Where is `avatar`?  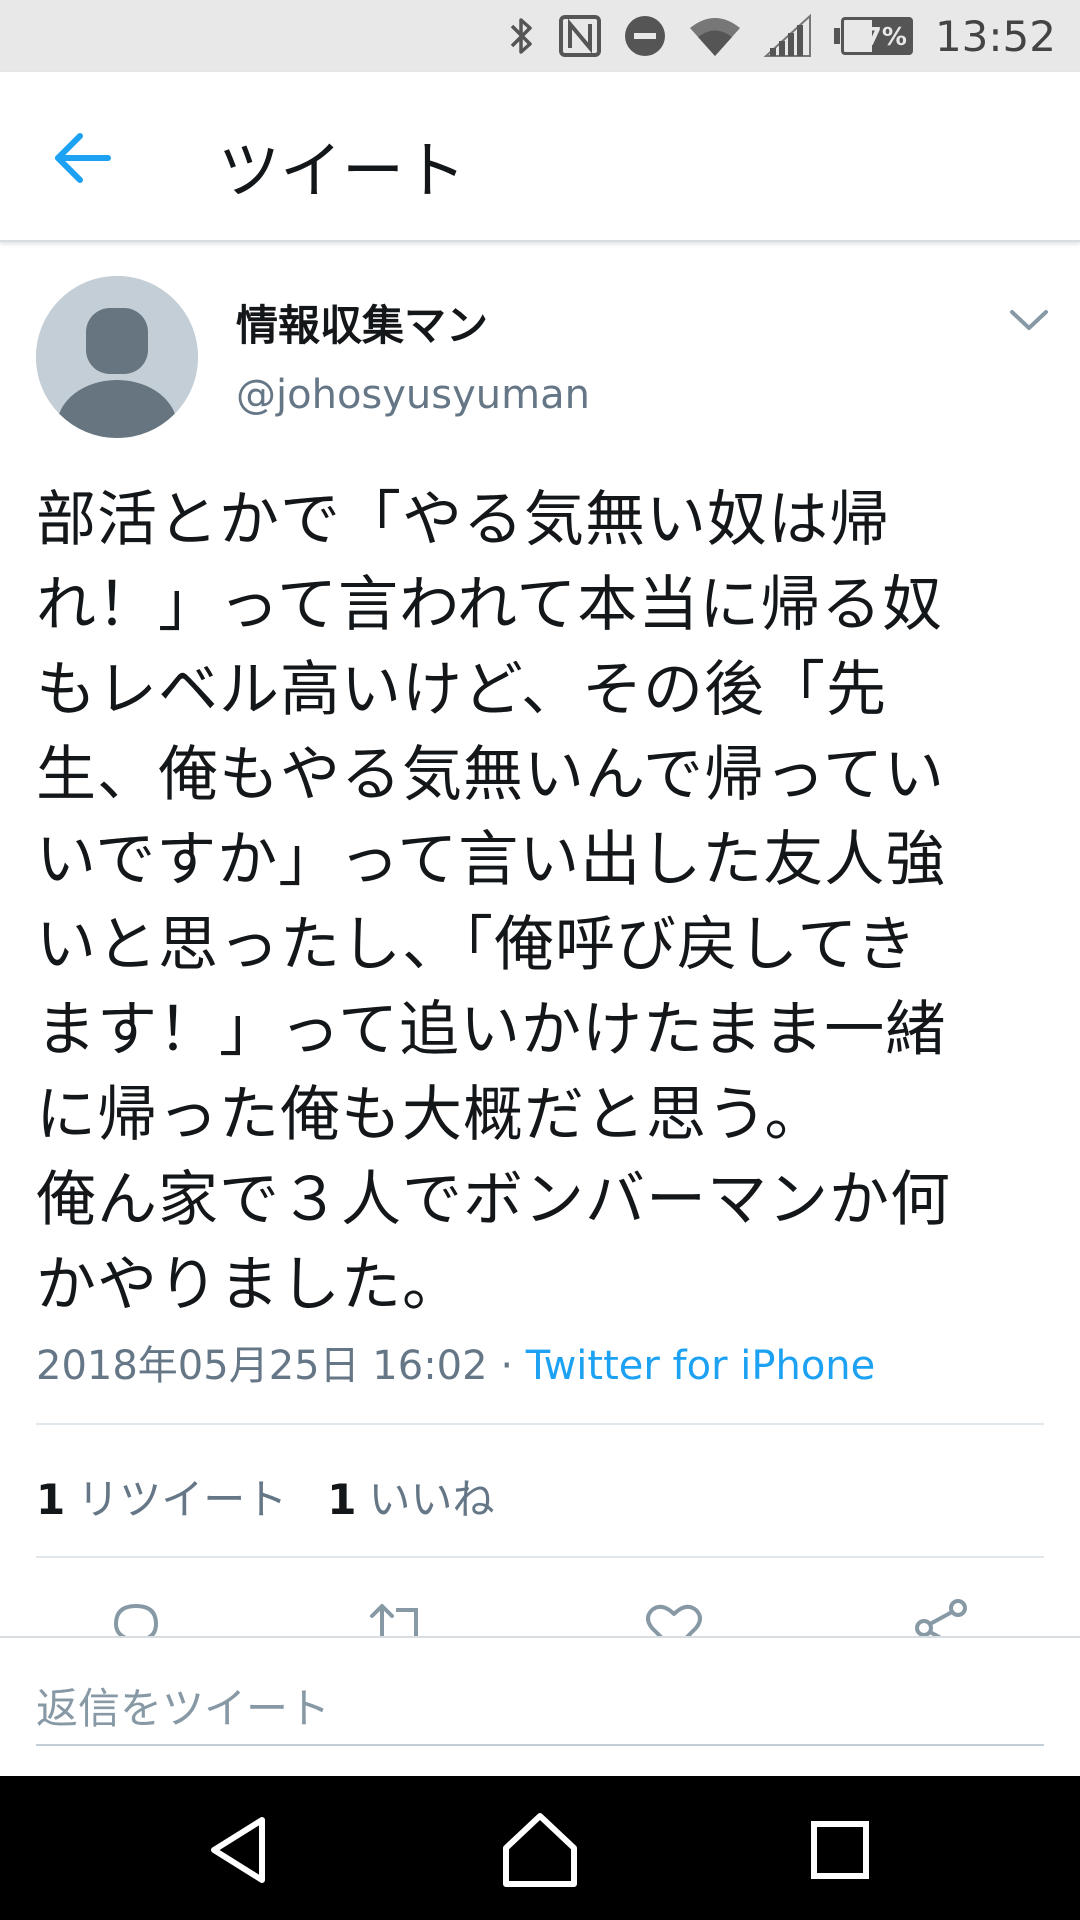
avatar is located at coordinates (117, 357).